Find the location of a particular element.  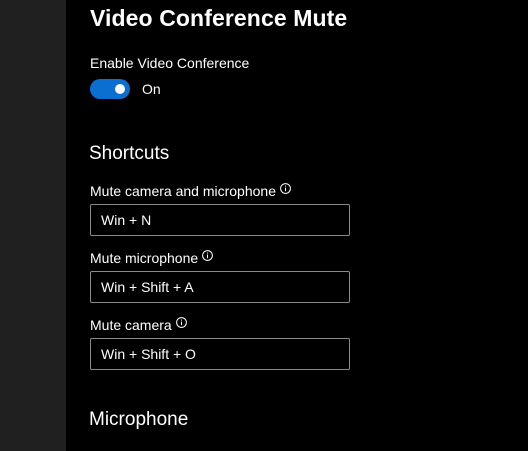

shortcuts-section-title: Shortcuts is located at coordinates (129, 153).